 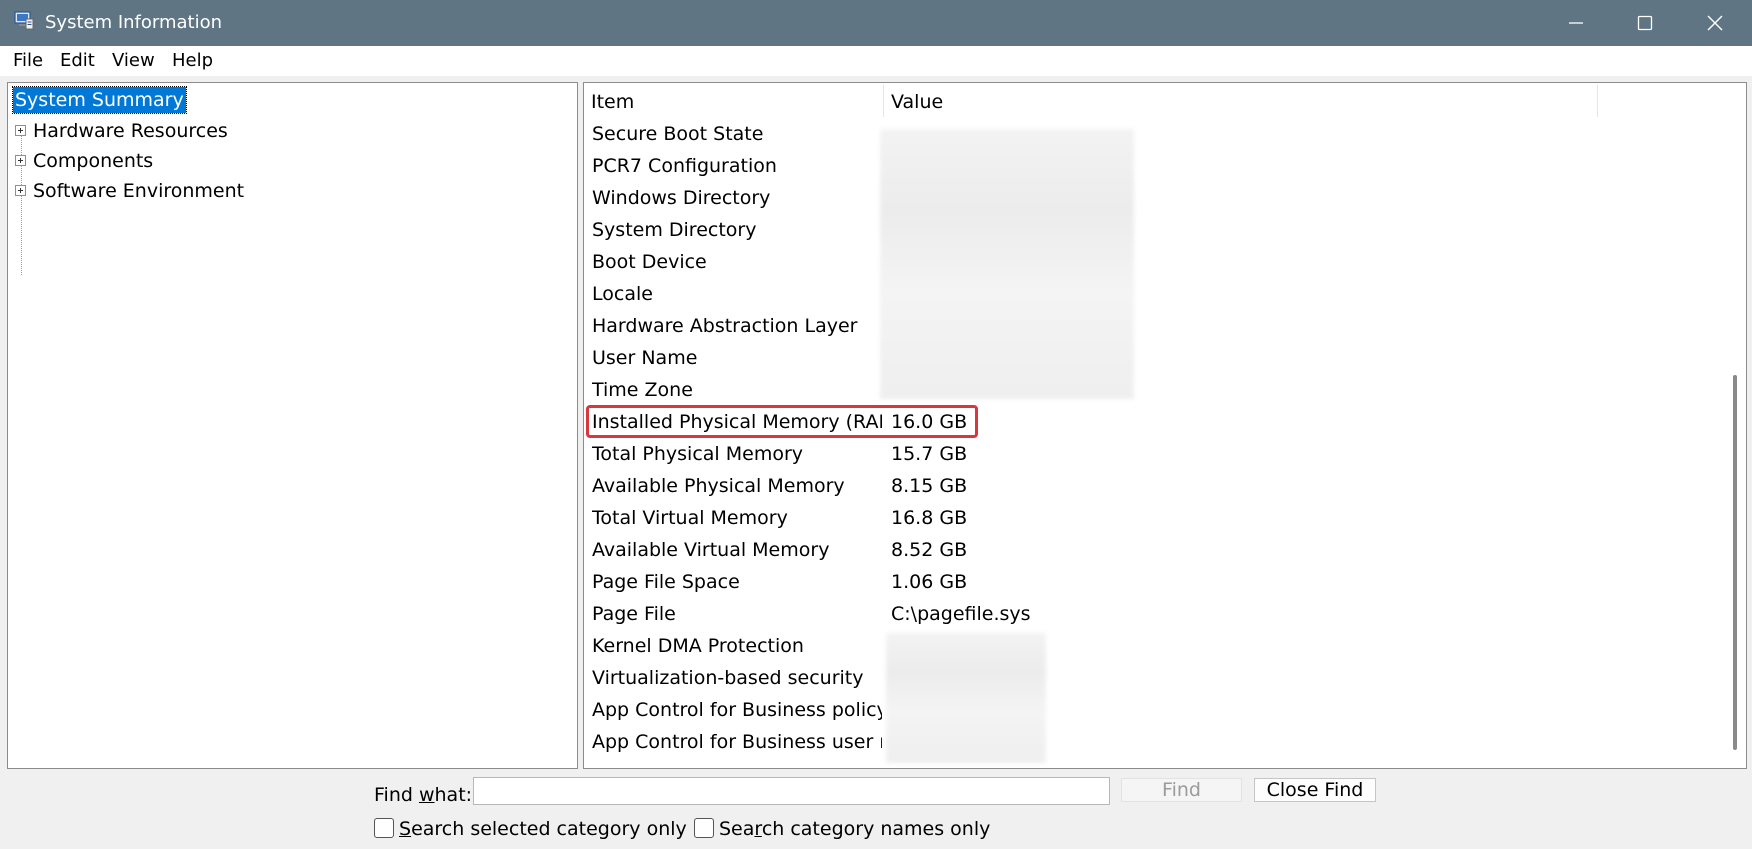 What do you see at coordinates (876, 61) in the screenshot?
I see `menu-bar: File Edit View Help` at bounding box center [876, 61].